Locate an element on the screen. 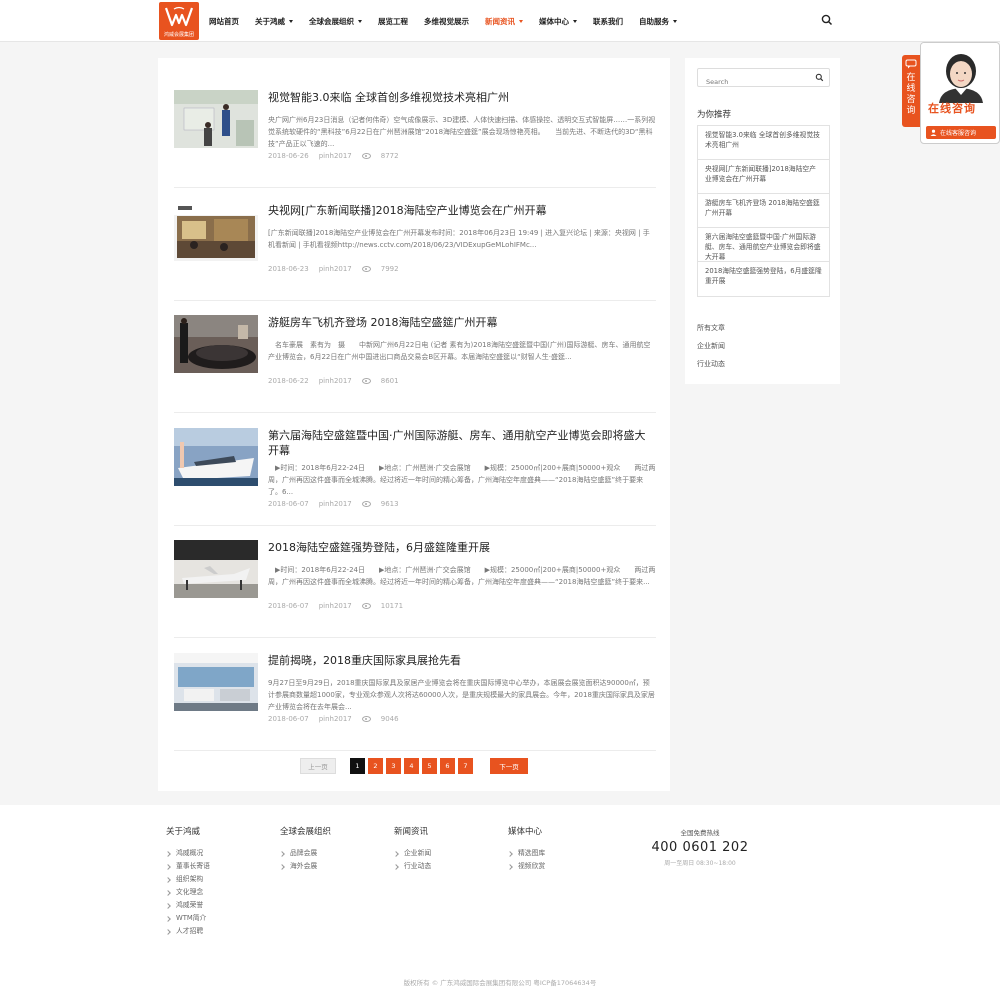  main-nav: 网站首页 关于鸿威 全球会展组织 展览工程 多维视觉展示 新闻资讯 媒体中心 联系我们 自助服务 is located at coordinates (451, 21).